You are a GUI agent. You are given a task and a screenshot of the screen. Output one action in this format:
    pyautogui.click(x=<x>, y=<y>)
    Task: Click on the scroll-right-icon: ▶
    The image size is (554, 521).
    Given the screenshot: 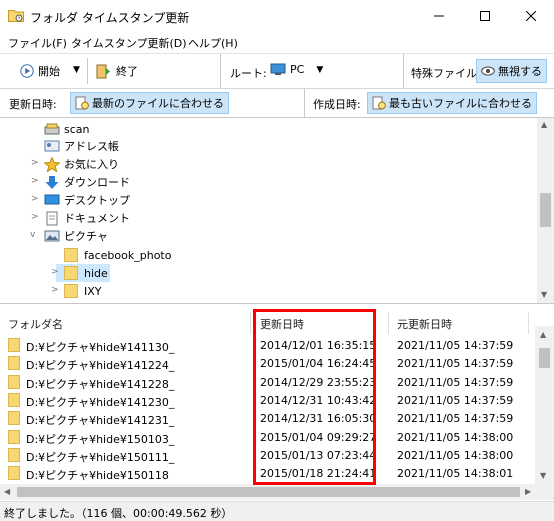 What is the action you would take?
    pyautogui.click(x=528, y=491)
    